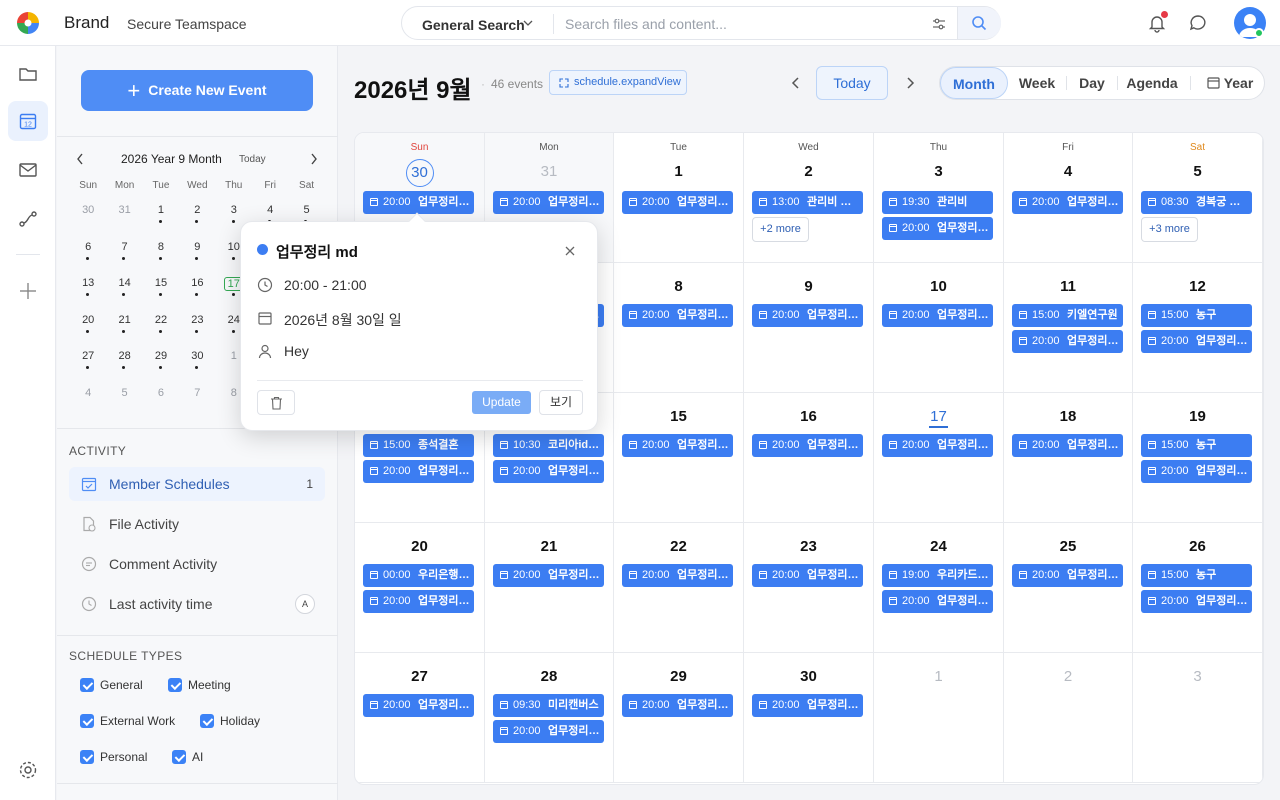 The image size is (1280, 800). What do you see at coordinates (197, 255) in the screenshot?
I see `mini-calendar-day: 9` at bounding box center [197, 255].